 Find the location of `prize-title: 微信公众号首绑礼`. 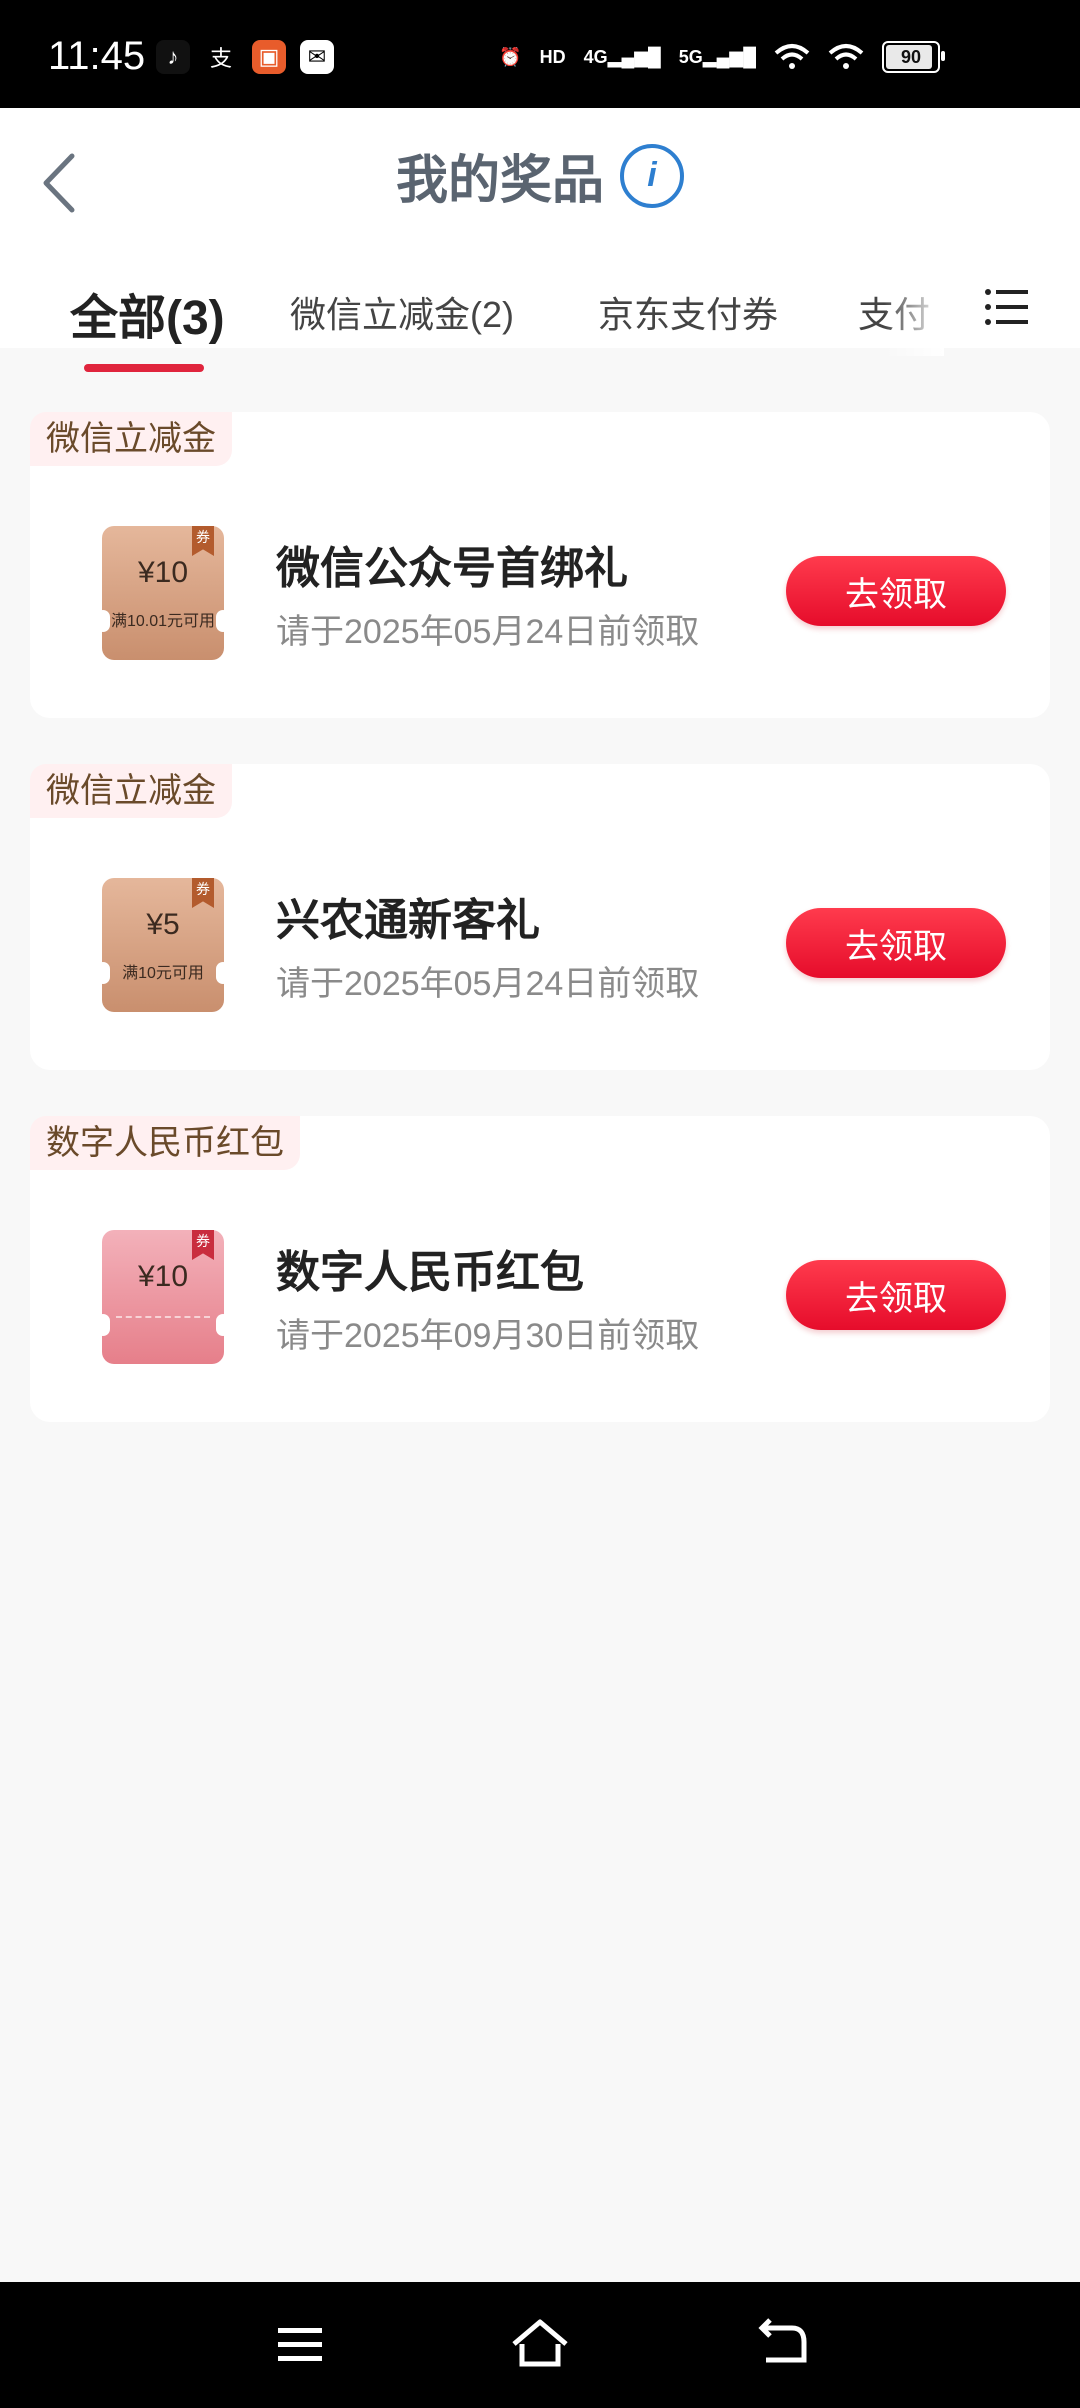

prize-title: 微信公众号首绑礼 is located at coordinates (452, 568).